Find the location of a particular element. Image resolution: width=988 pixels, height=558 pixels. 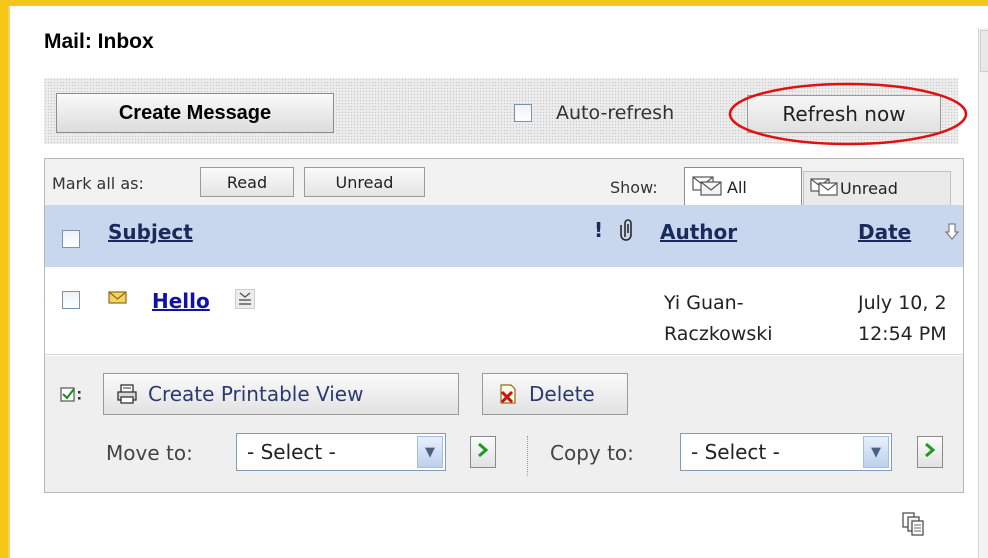

author-column-header: Author is located at coordinates (698, 232).